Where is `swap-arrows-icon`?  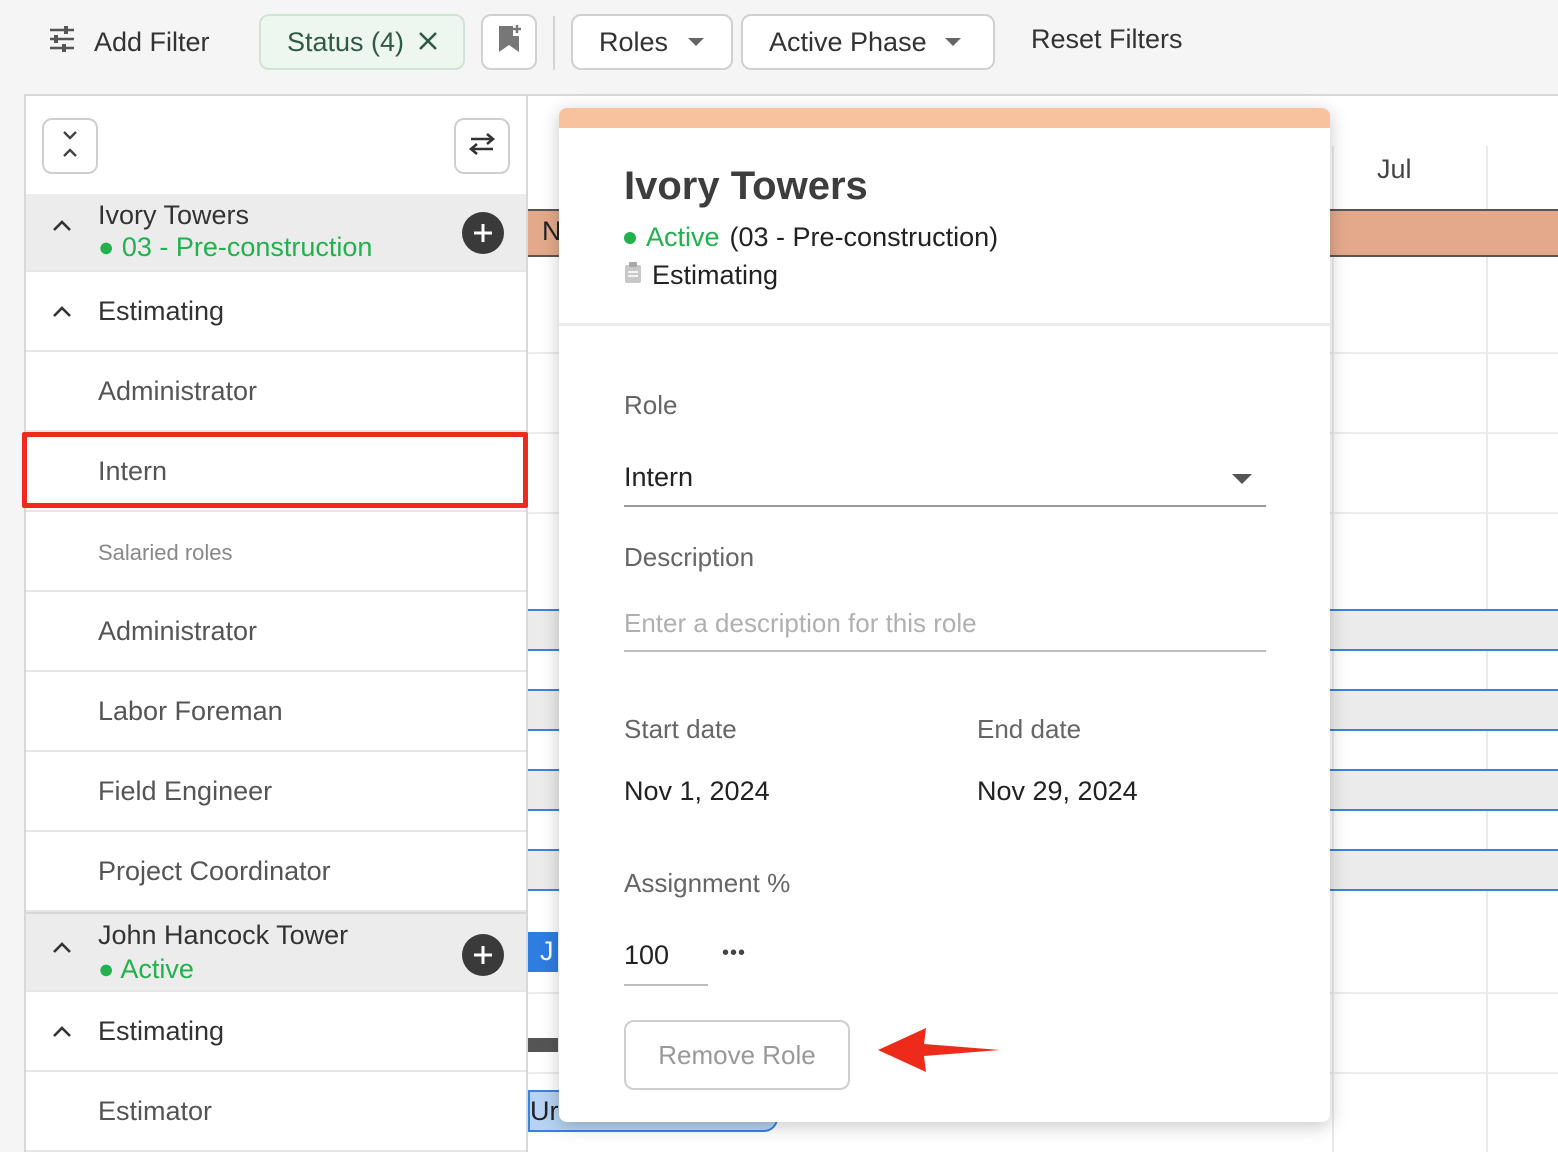
swap-arrows-icon is located at coordinates (482, 146).